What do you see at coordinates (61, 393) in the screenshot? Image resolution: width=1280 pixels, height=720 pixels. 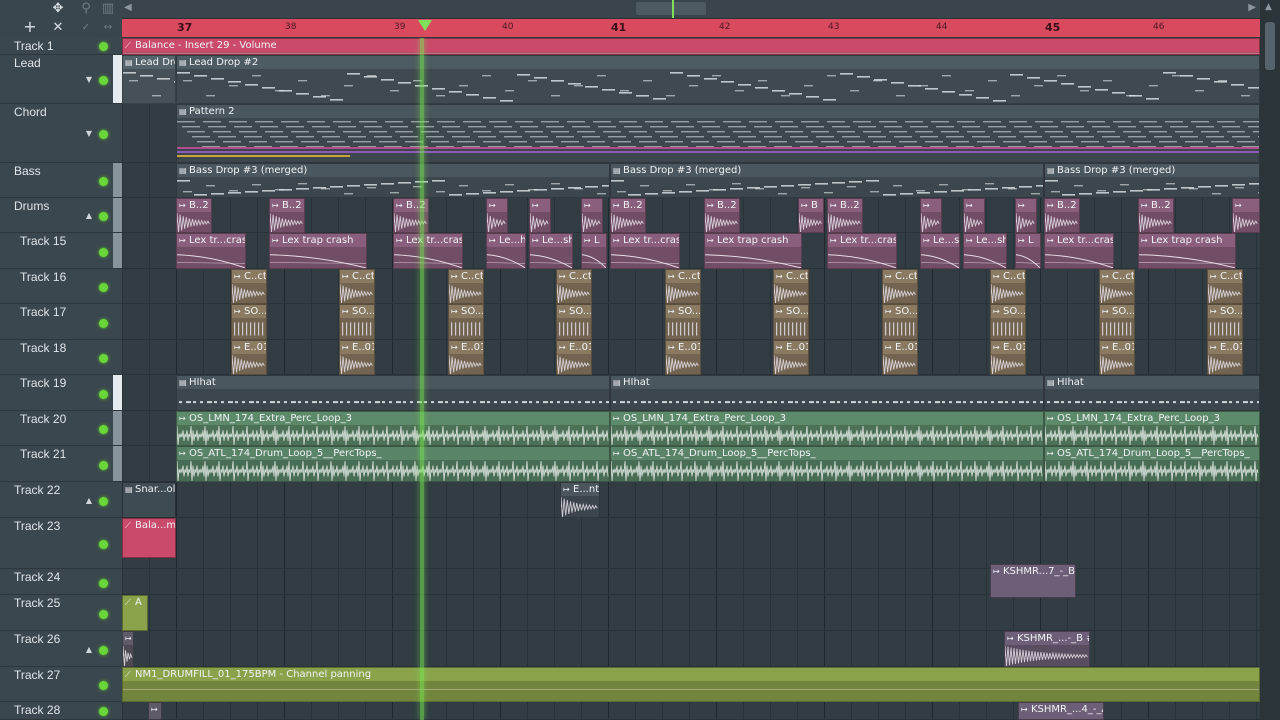 I see `track-header: Track 19` at bounding box center [61, 393].